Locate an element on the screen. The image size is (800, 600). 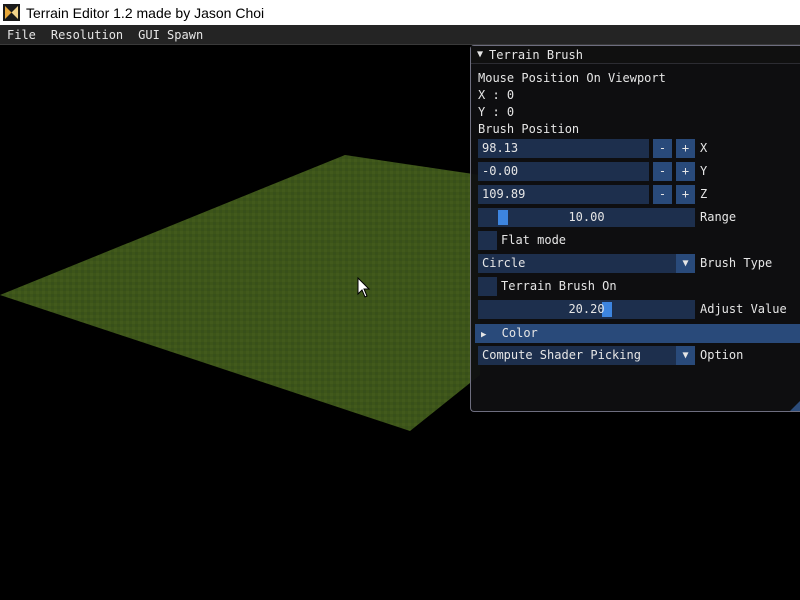
mouse-y-readout: Y : 0 is located at coordinates (496, 112).